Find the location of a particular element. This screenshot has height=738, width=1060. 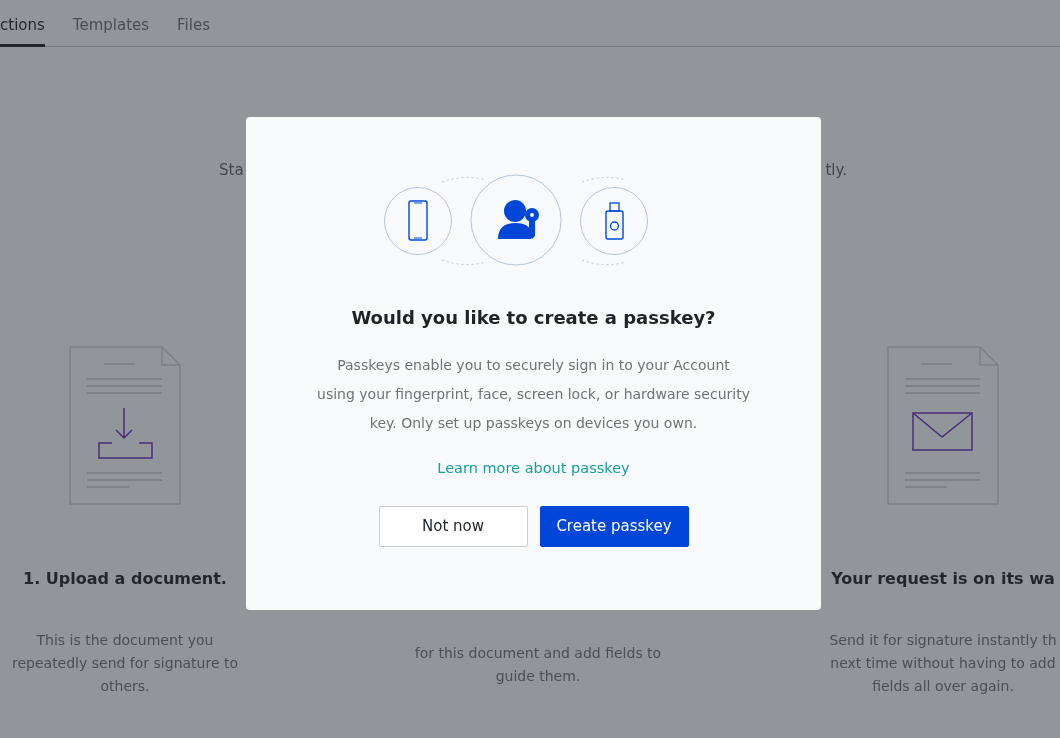

usb-key-icon is located at coordinates (613, 221).